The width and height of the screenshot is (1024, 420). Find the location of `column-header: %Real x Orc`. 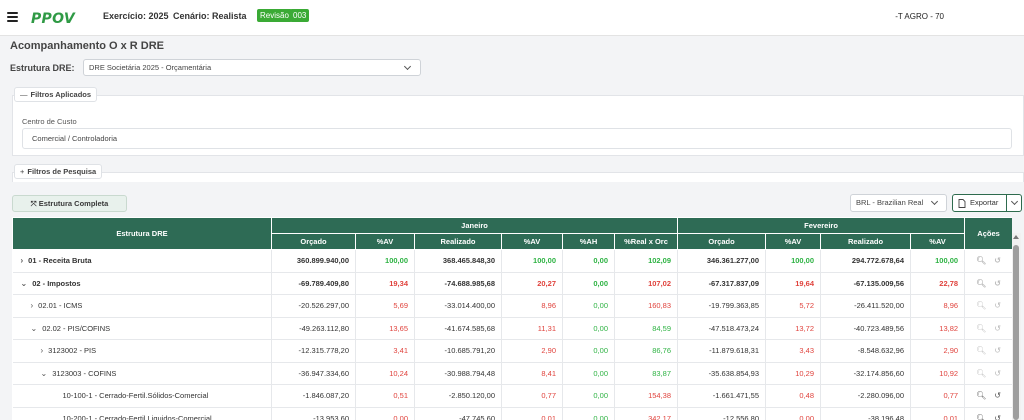

column-header: %Real x Orc is located at coordinates (646, 241).